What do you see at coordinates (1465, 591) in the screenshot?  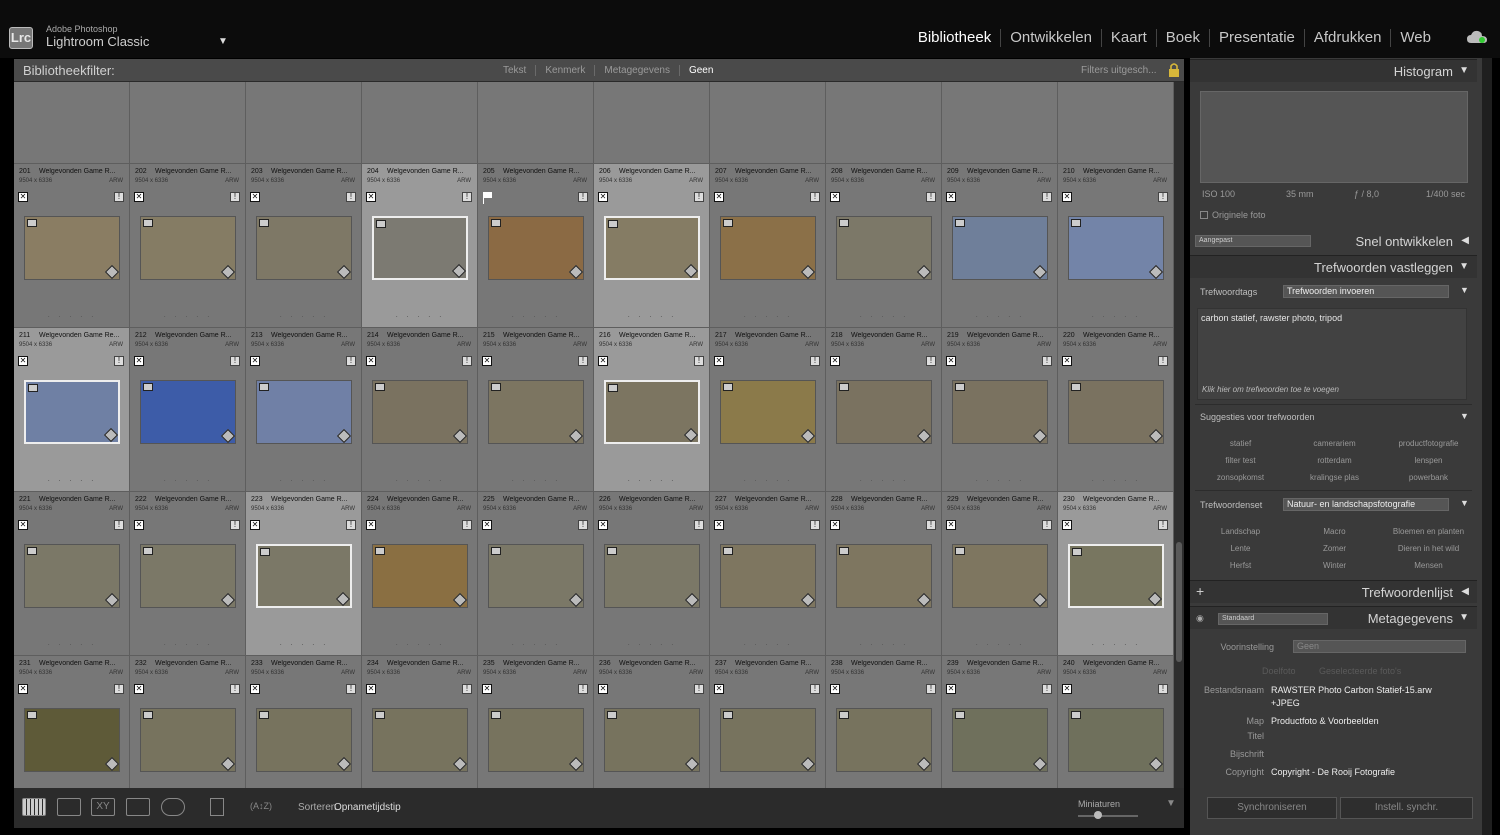 I see `expand-triangle-icon: ◀` at bounding box center [1465, 591].